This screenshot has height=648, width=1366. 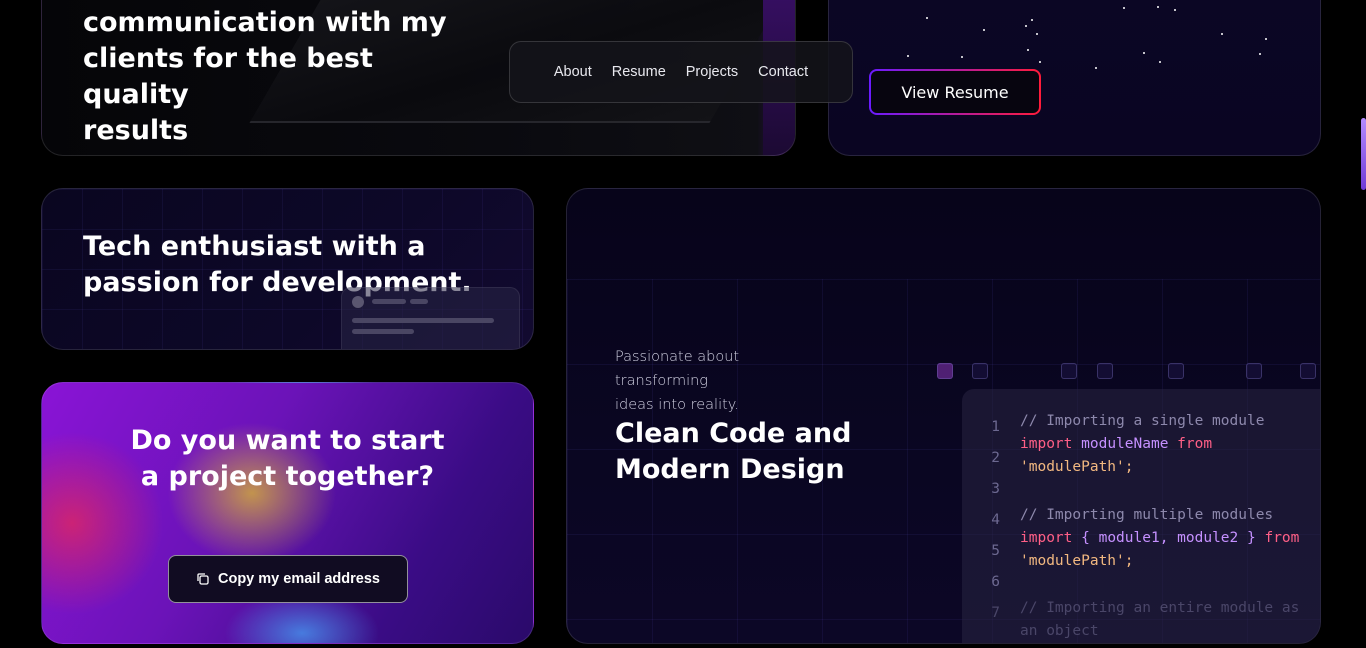 What do you see at coordinates (783, 72) in the screenshot?
I see `nav-item-contact: Contact` at bounding box center [783, 72].